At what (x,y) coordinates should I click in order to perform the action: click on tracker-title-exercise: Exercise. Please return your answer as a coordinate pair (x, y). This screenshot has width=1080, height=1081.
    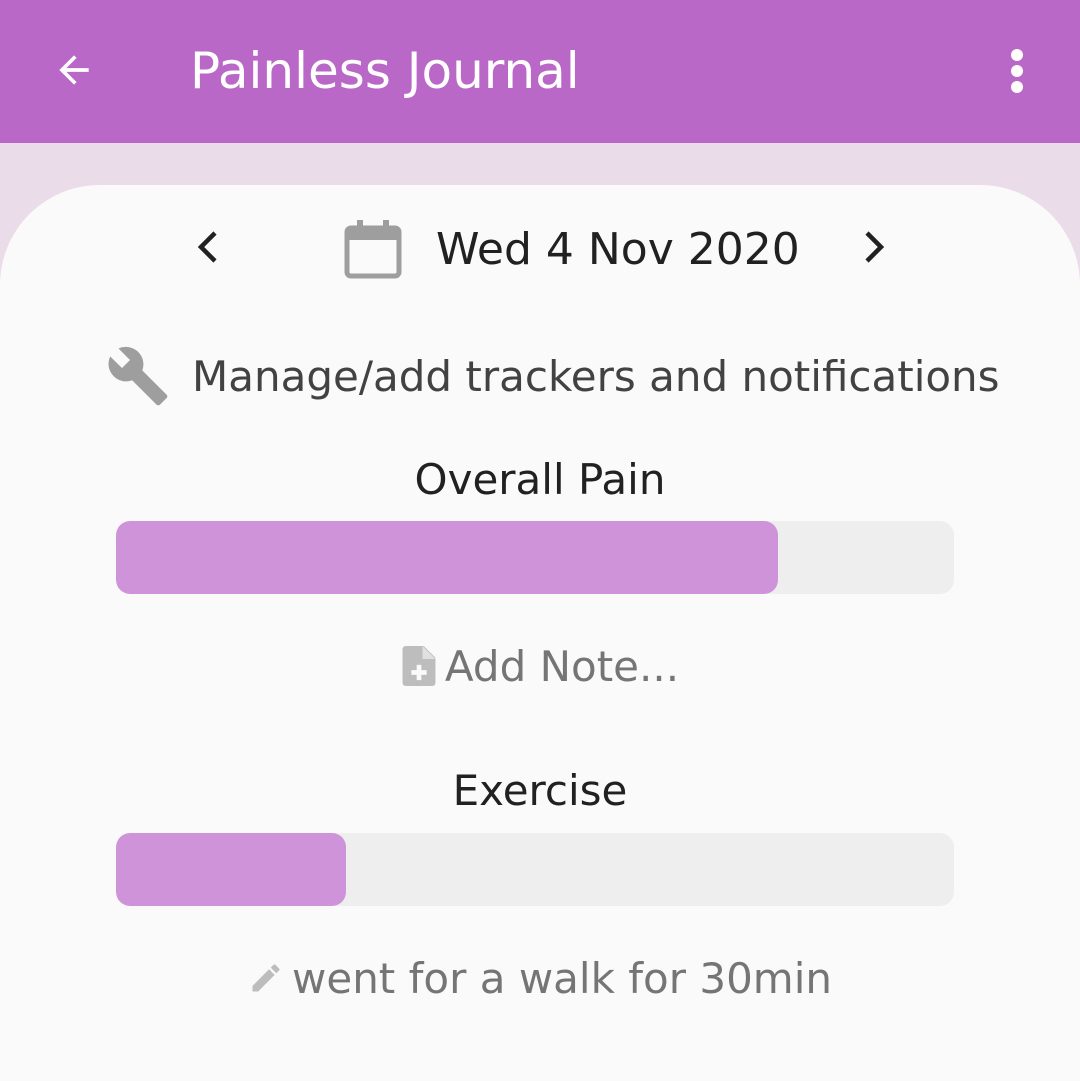
    Looking at the image, I should click on (540, 790).